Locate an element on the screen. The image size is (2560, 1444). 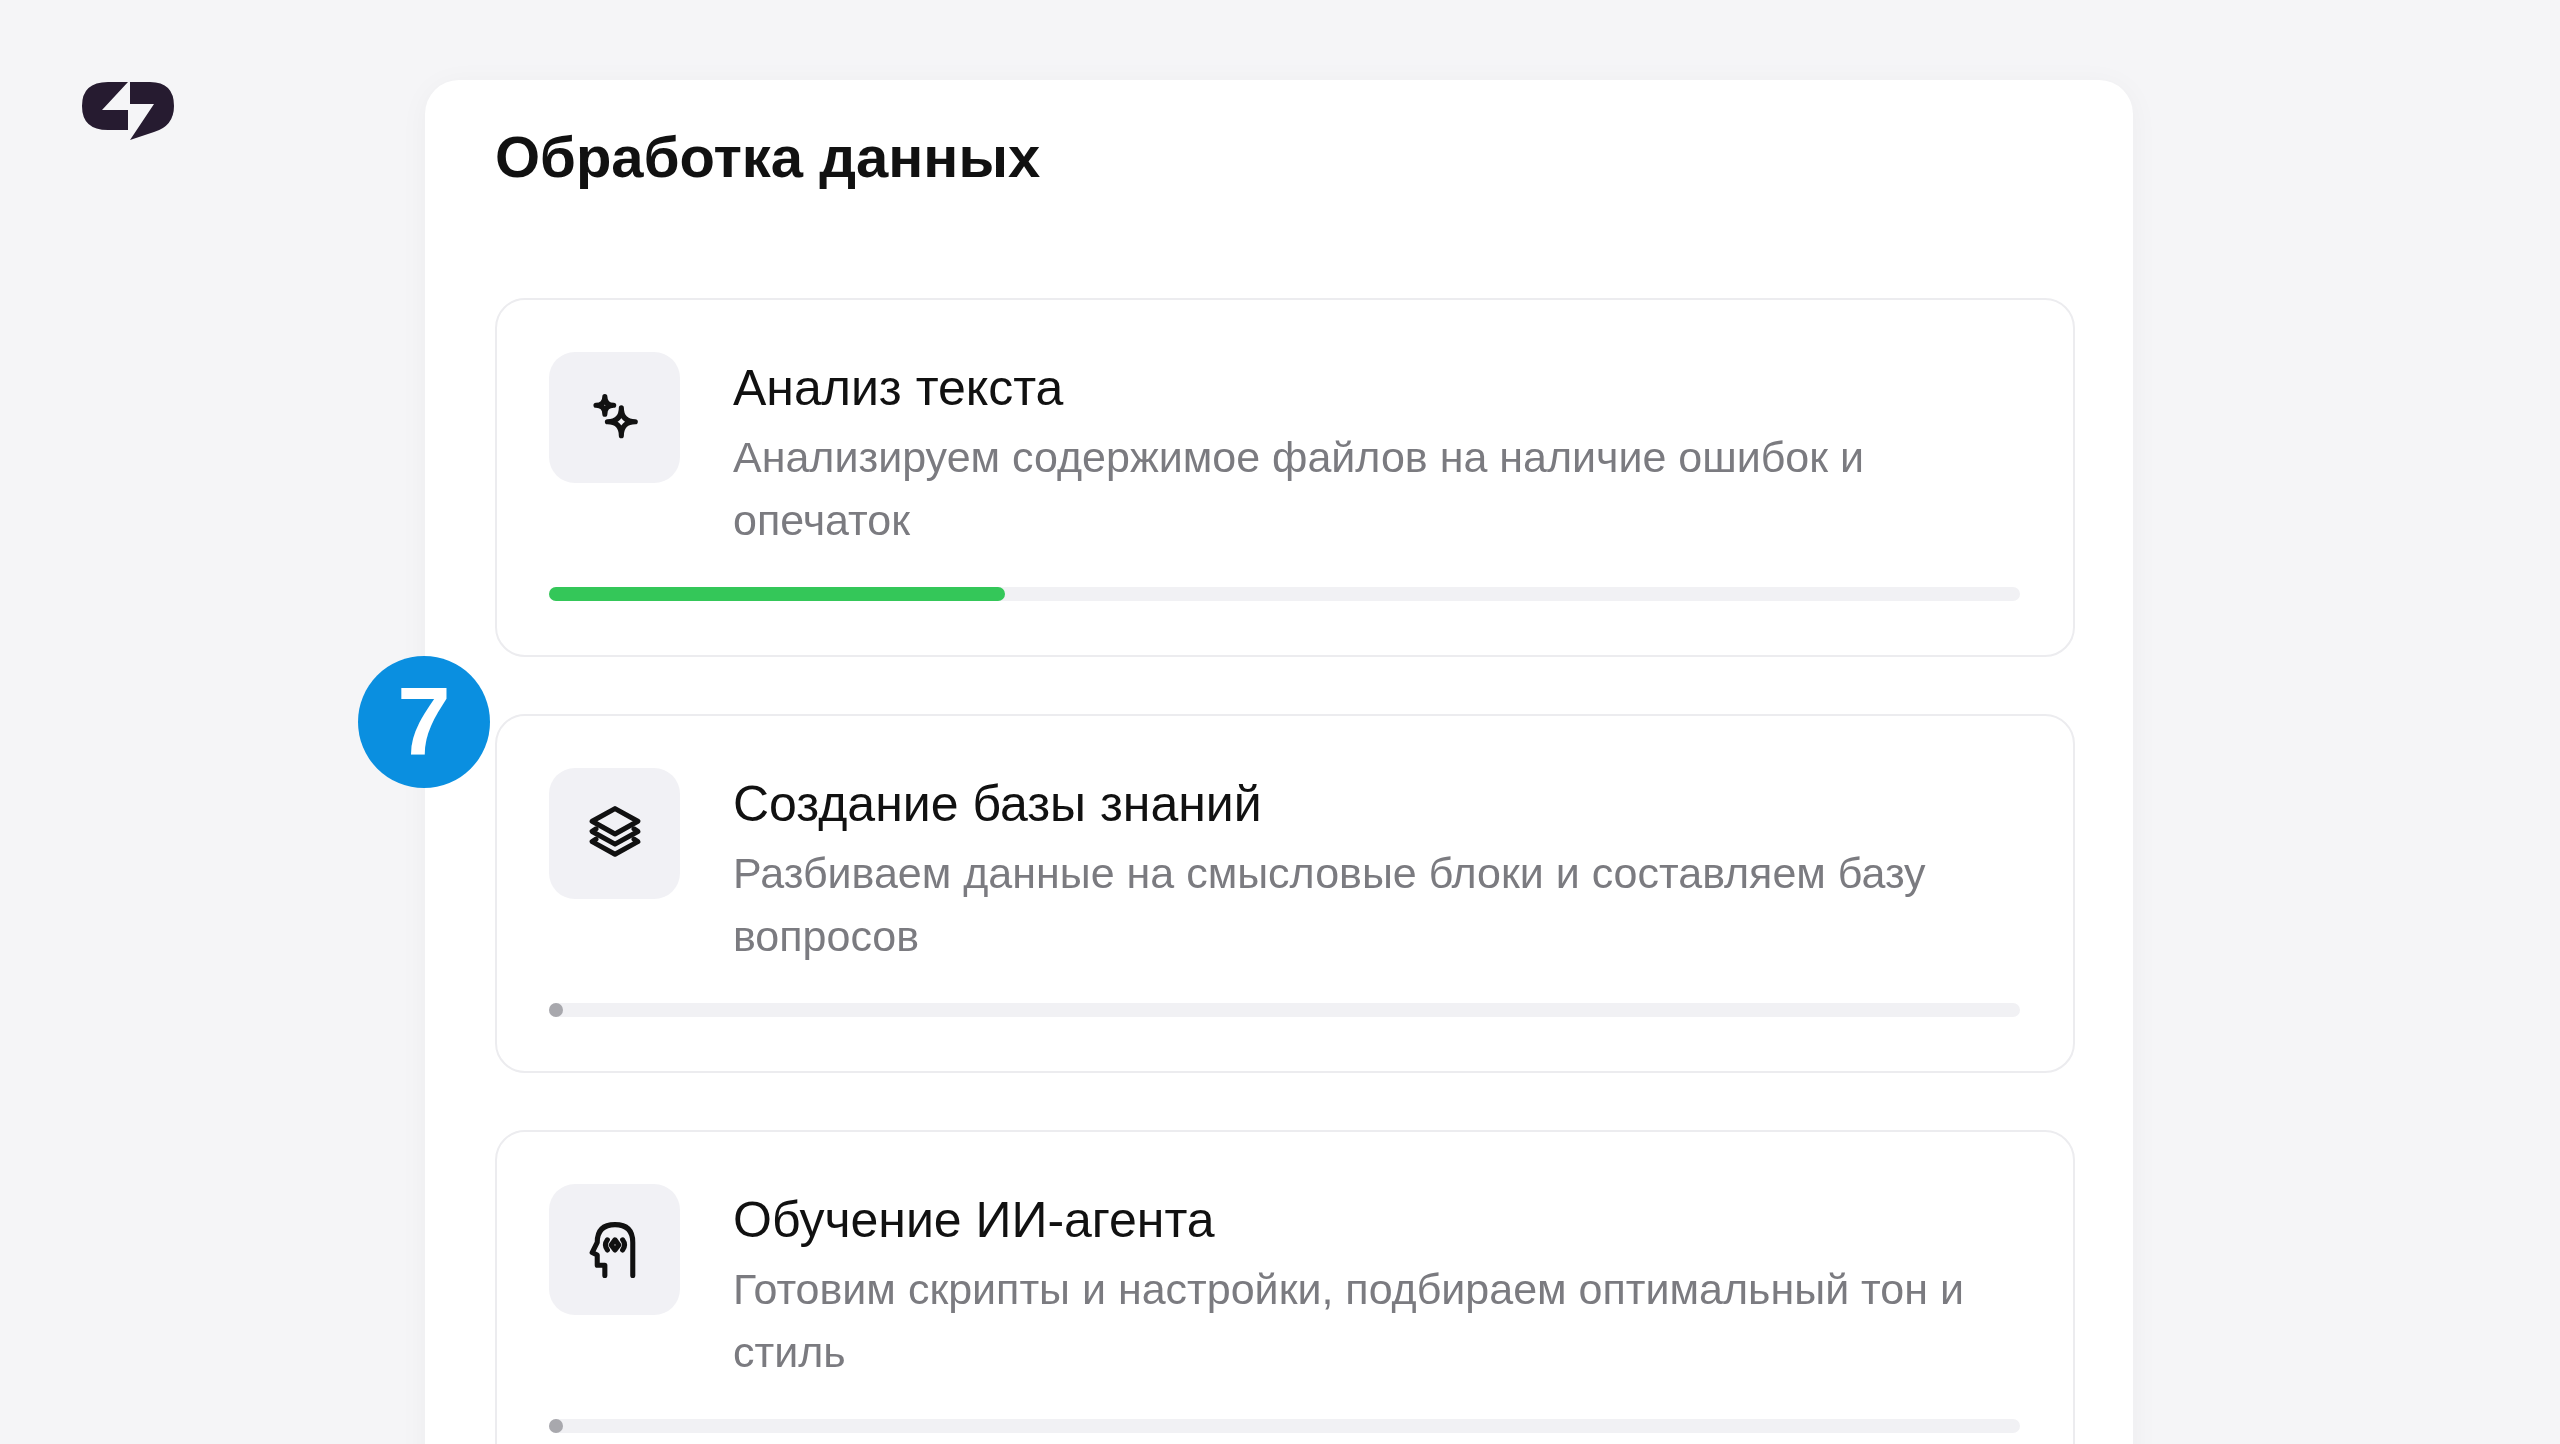
step-description: Разбиваем данные на смысловые блоки и составляем базу вопросов is located at coordinates (1330, 905).